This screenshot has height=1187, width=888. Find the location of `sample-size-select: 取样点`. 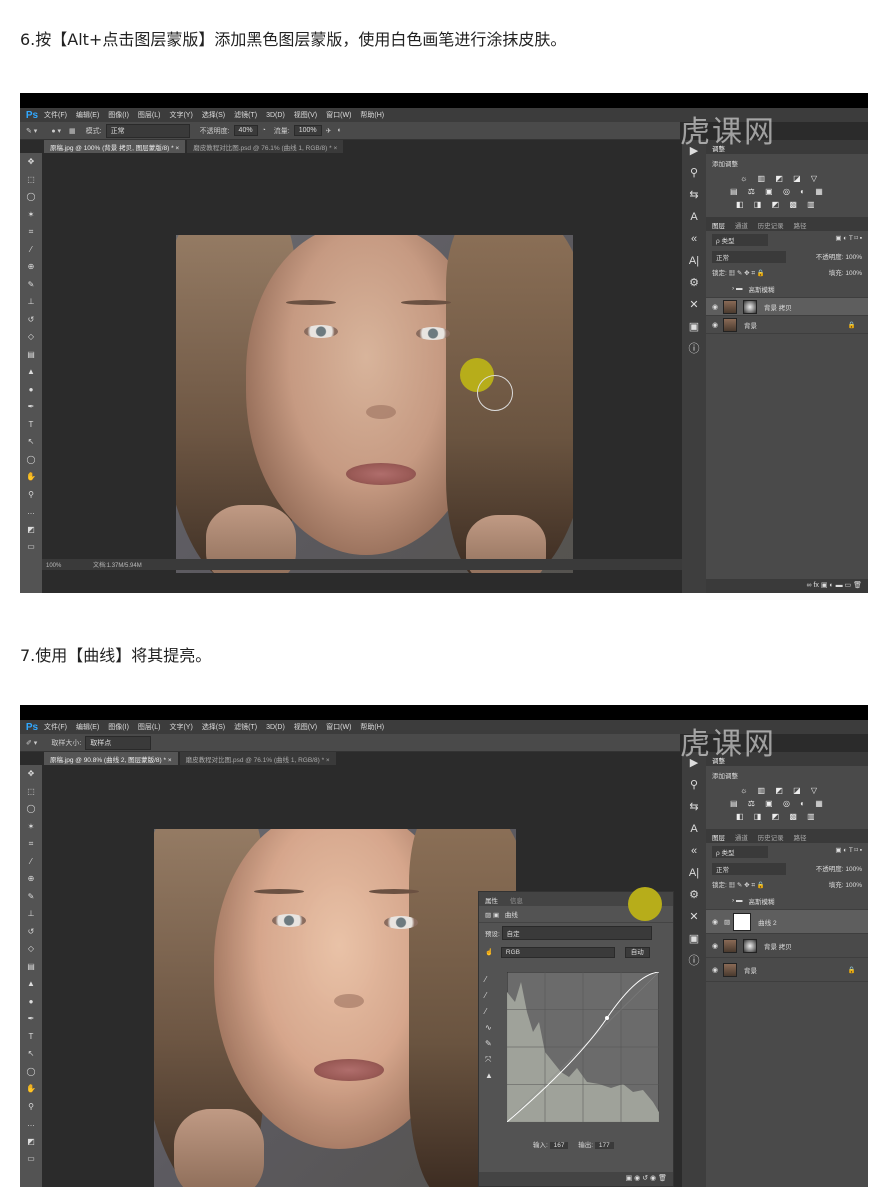

sample-size-select: 取样点 is located at coordinates (118, 742).